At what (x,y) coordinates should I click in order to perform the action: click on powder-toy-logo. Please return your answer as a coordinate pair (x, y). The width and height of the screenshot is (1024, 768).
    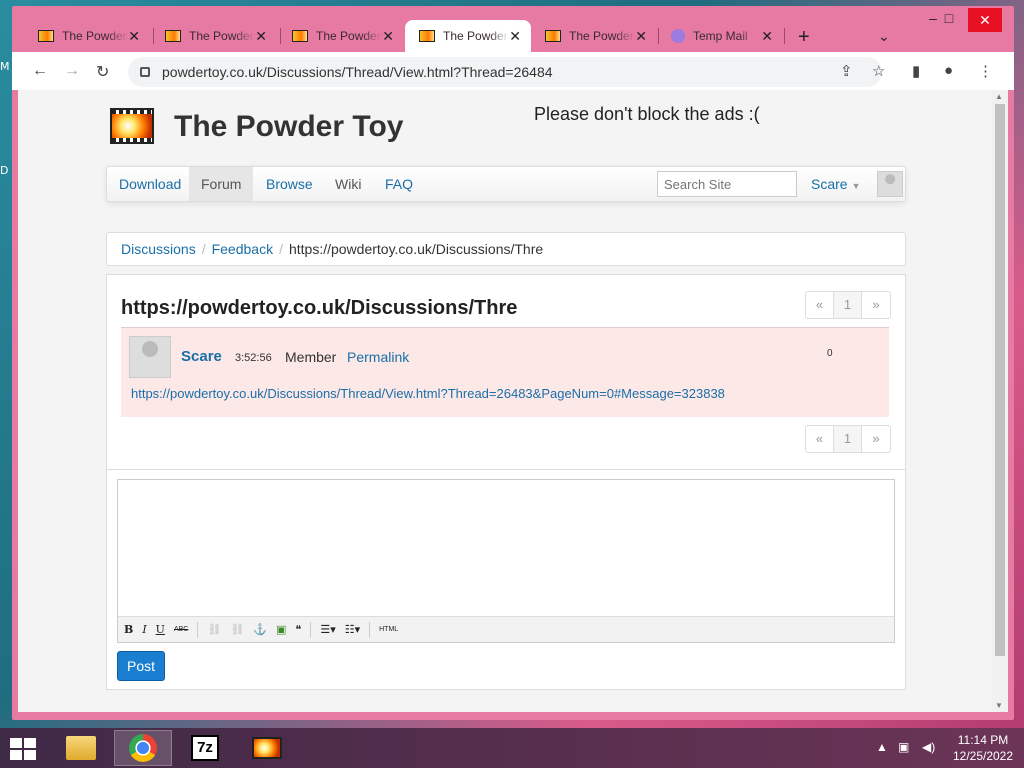
    Looking at the image, I should click on (132, 126).